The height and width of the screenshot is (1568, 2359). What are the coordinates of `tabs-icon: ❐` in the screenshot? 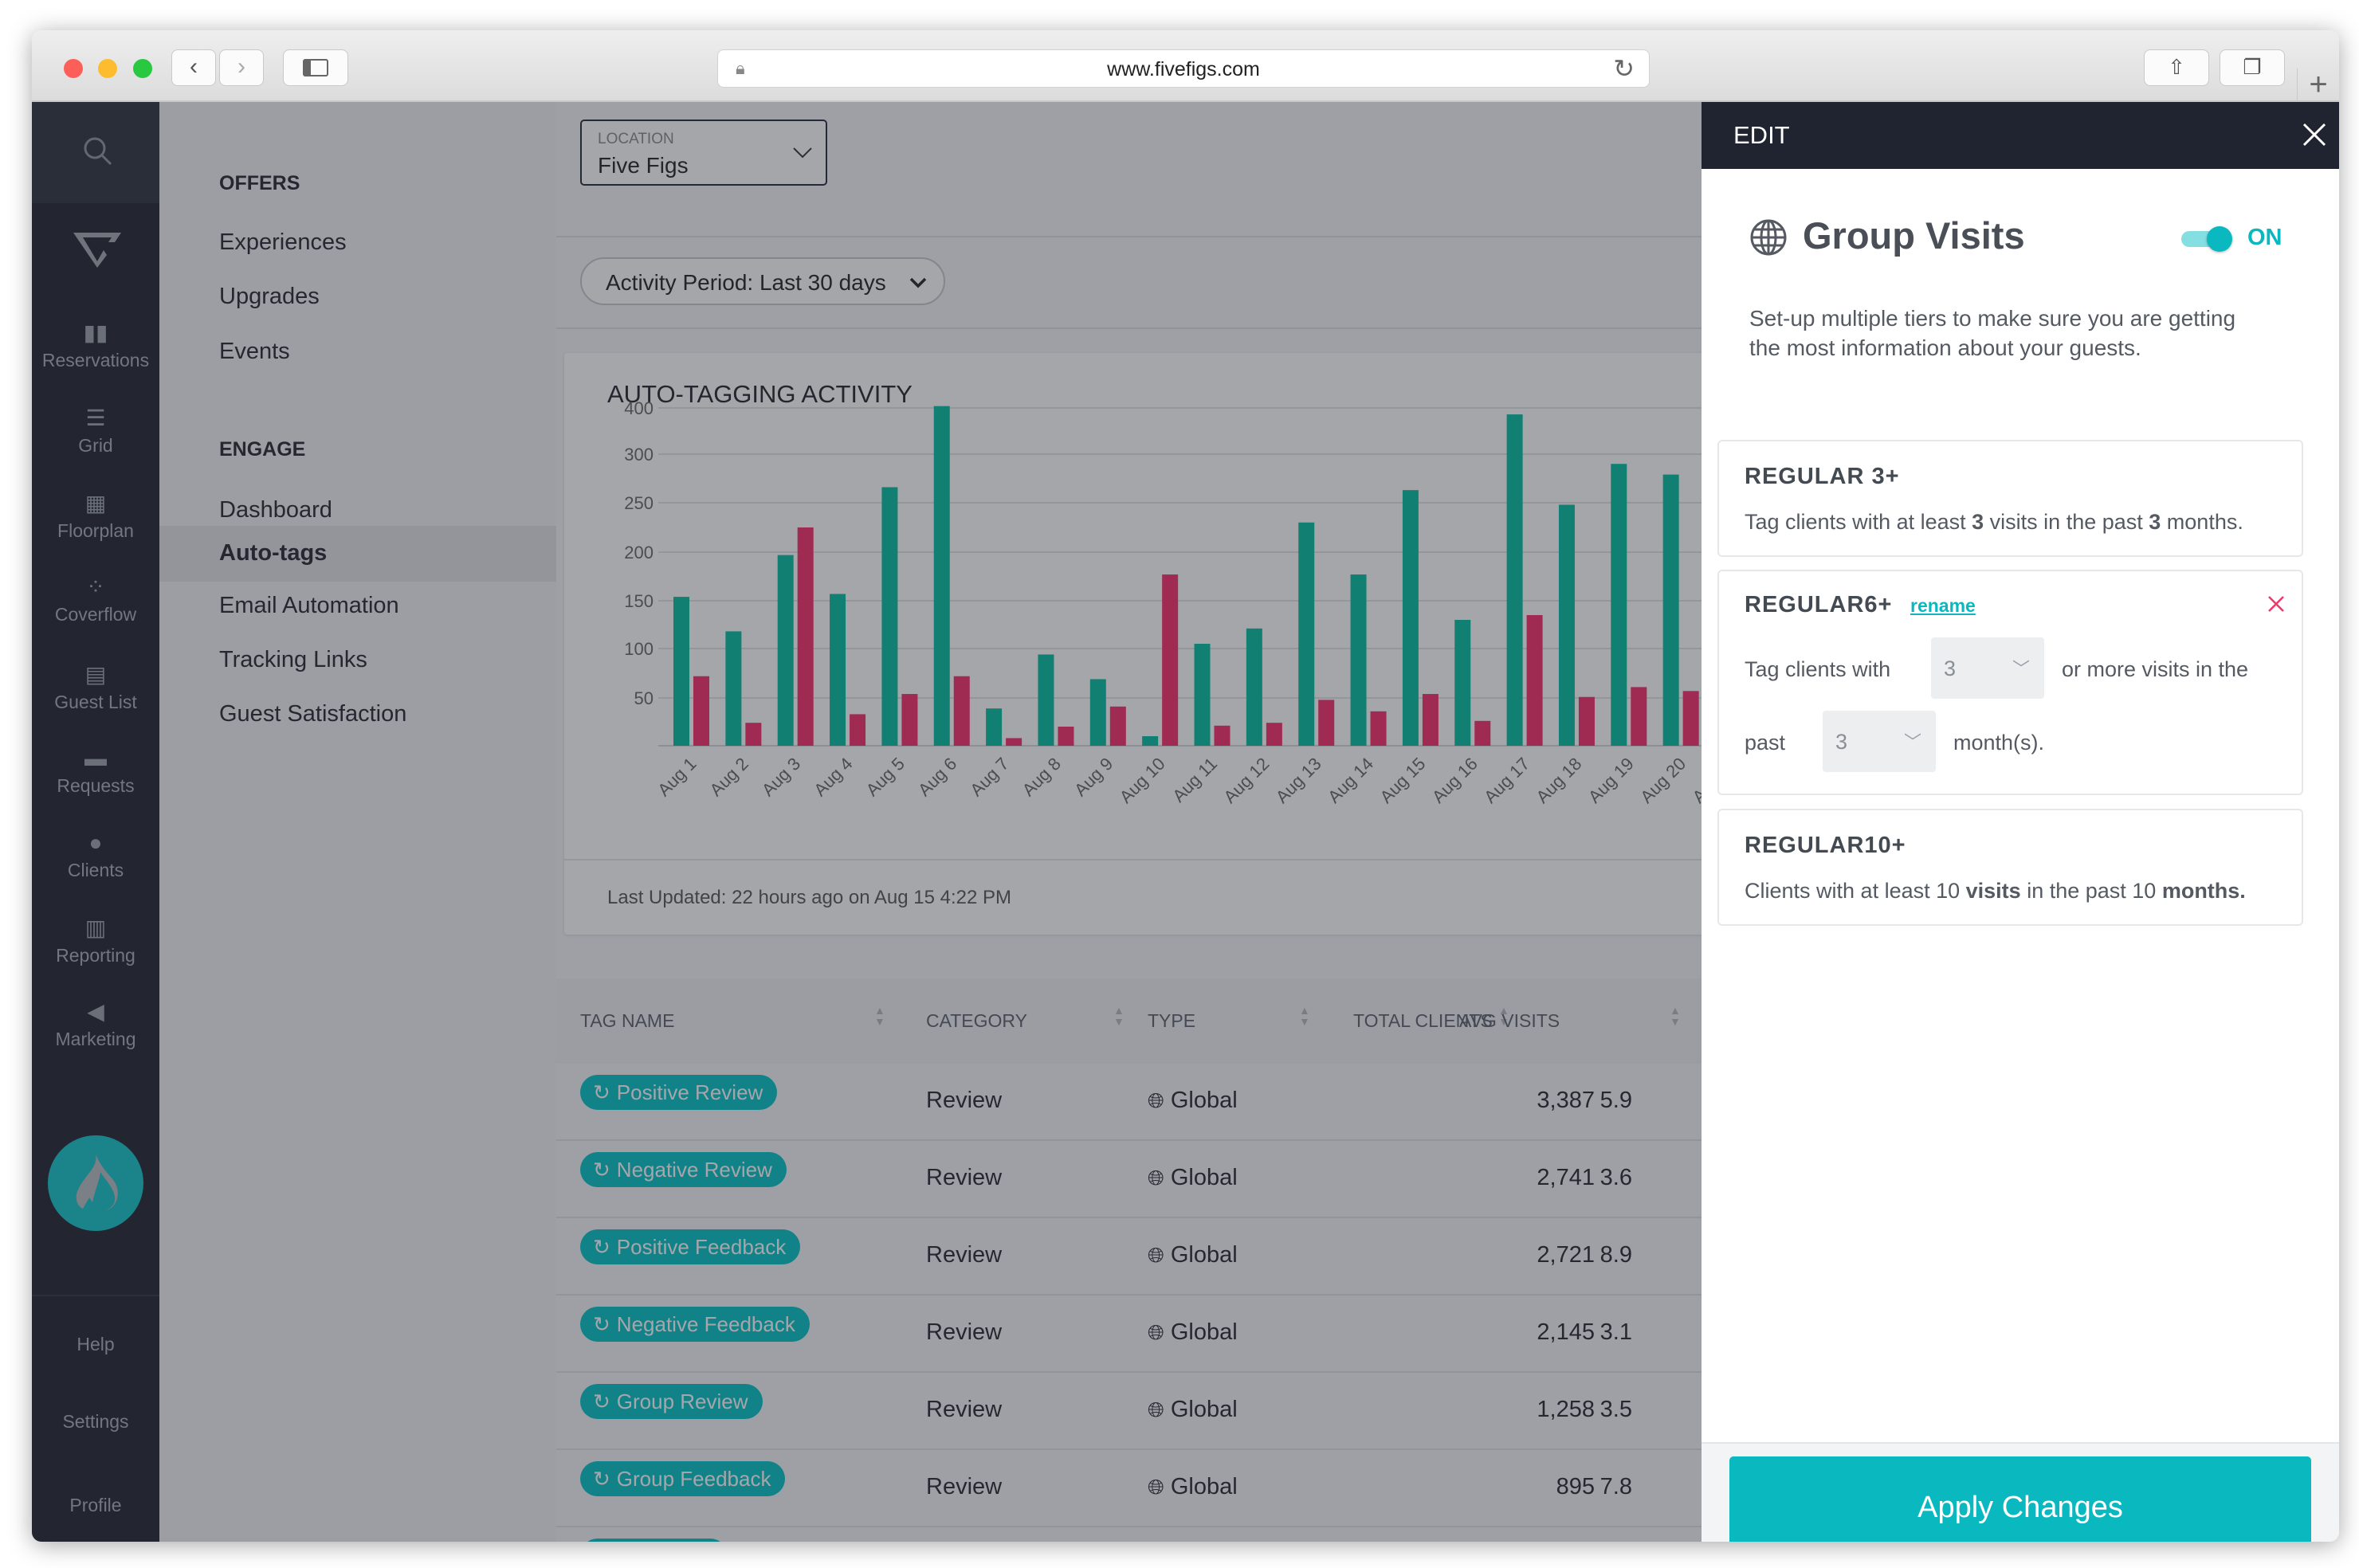 It's located at (2252, 67).